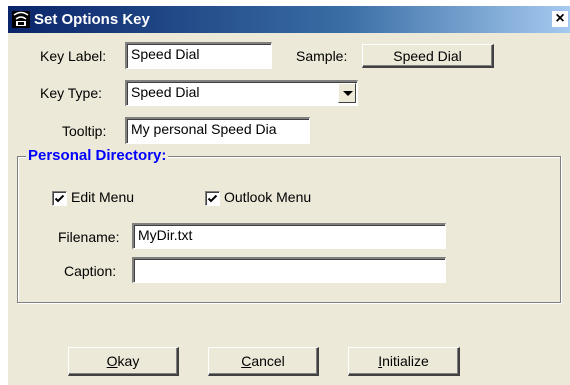 Image resolution: width=570 pixels, height=385 pixels. Describe the element at coordinates (289, 270) in the screenshot. I see `caption-input` at that location.